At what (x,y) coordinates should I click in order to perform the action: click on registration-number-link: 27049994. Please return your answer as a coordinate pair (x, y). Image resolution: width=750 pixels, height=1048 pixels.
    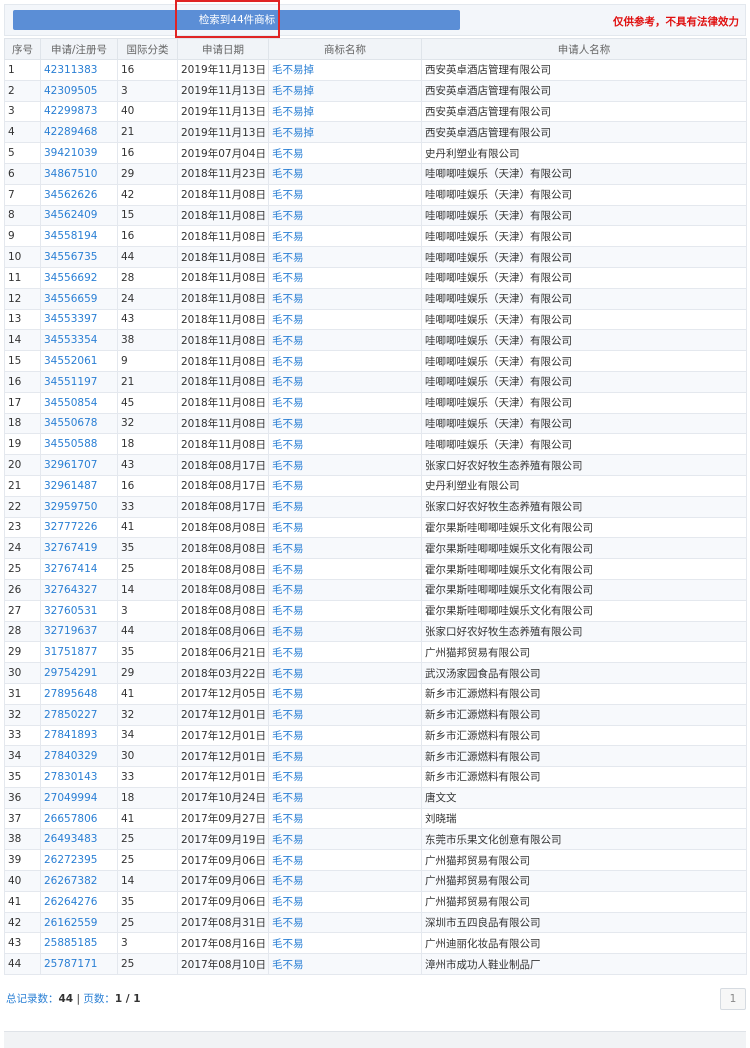
    Looking at the image, I should click on (79, 797).